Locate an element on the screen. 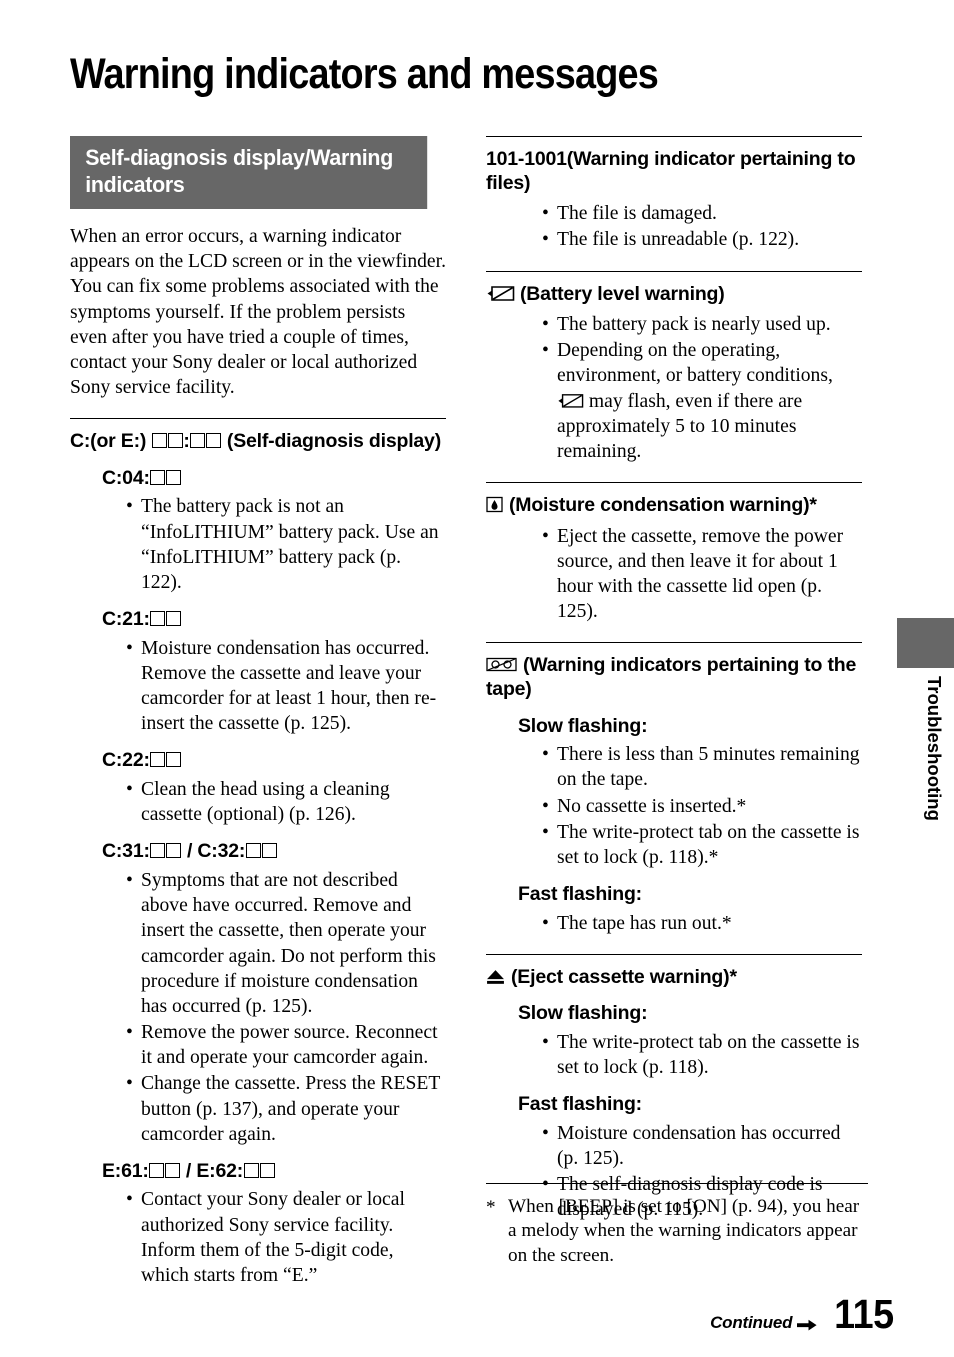  subheading-e61-e62: E:61: / E:62: is located at coordinates (258, 1172).